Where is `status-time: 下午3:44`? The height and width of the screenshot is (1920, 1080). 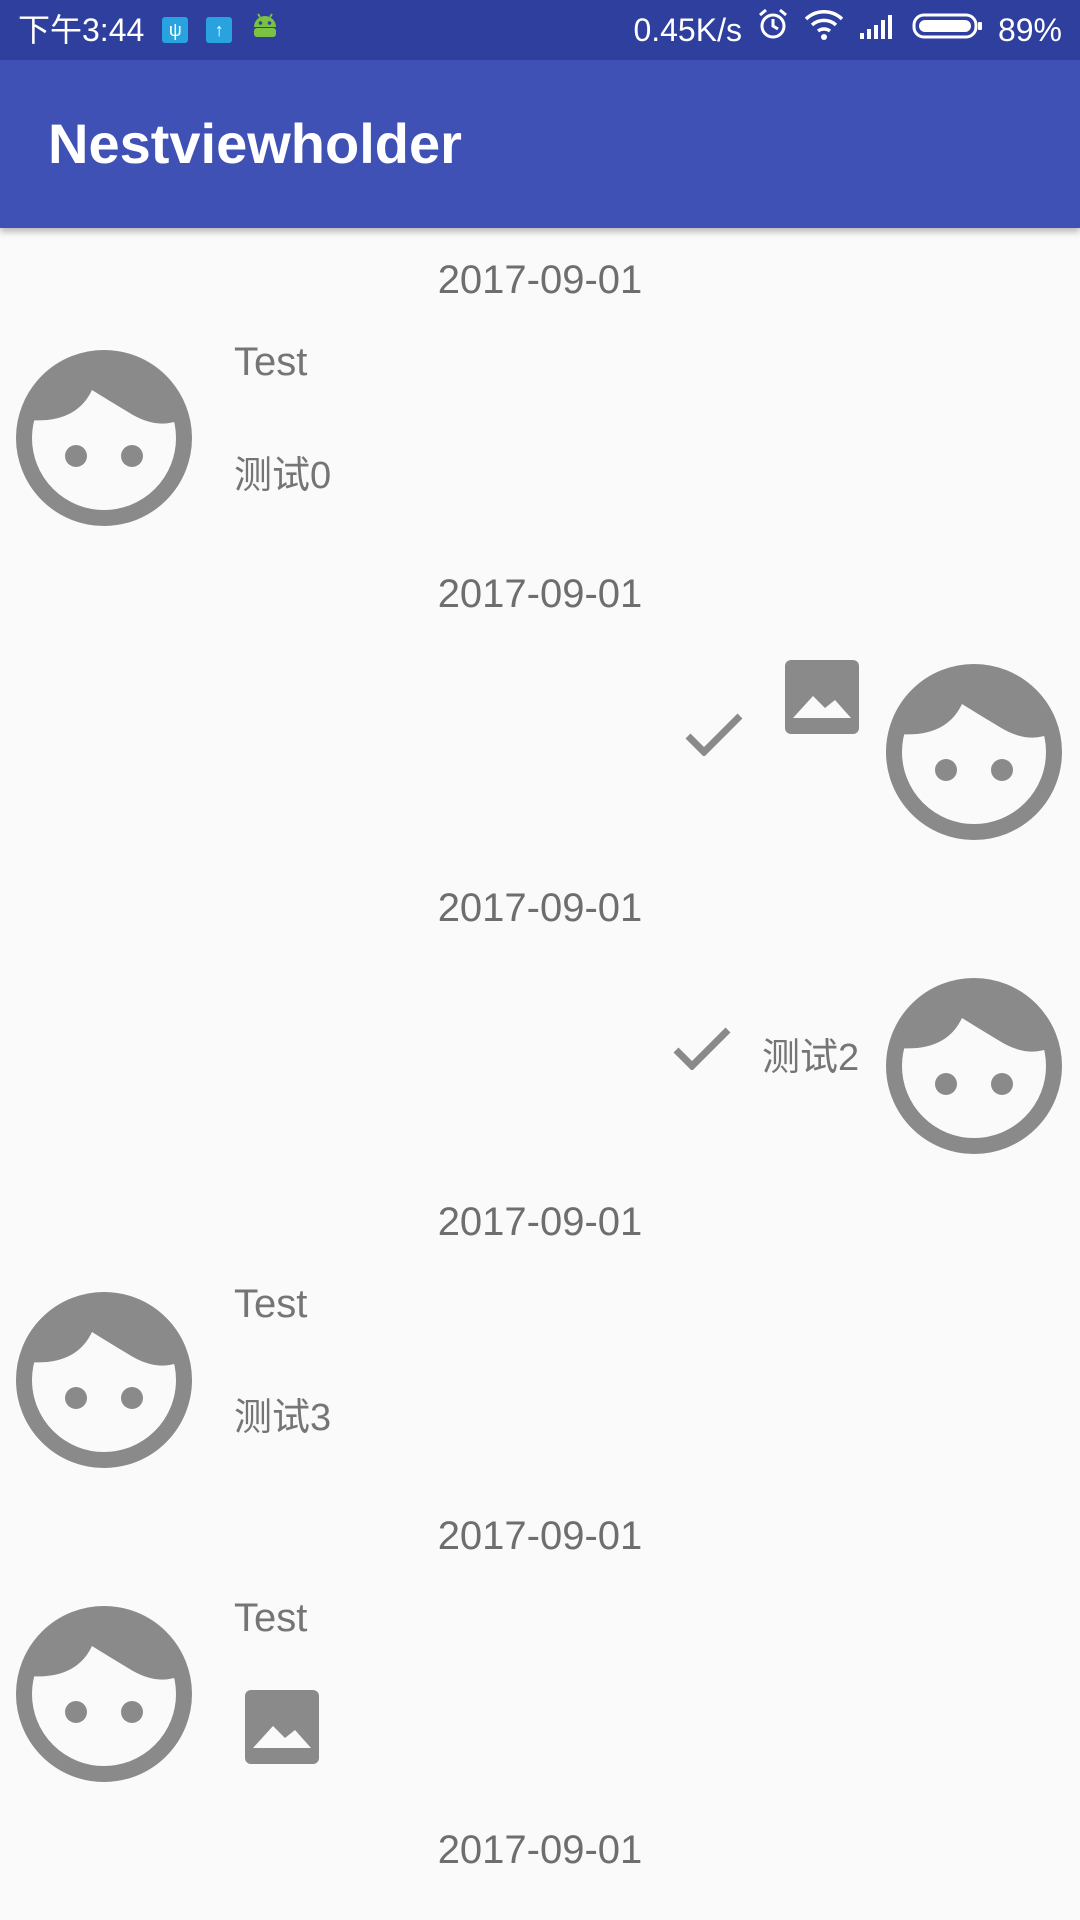
status-time: 下午3:44 is located at coordinates (81, 30).